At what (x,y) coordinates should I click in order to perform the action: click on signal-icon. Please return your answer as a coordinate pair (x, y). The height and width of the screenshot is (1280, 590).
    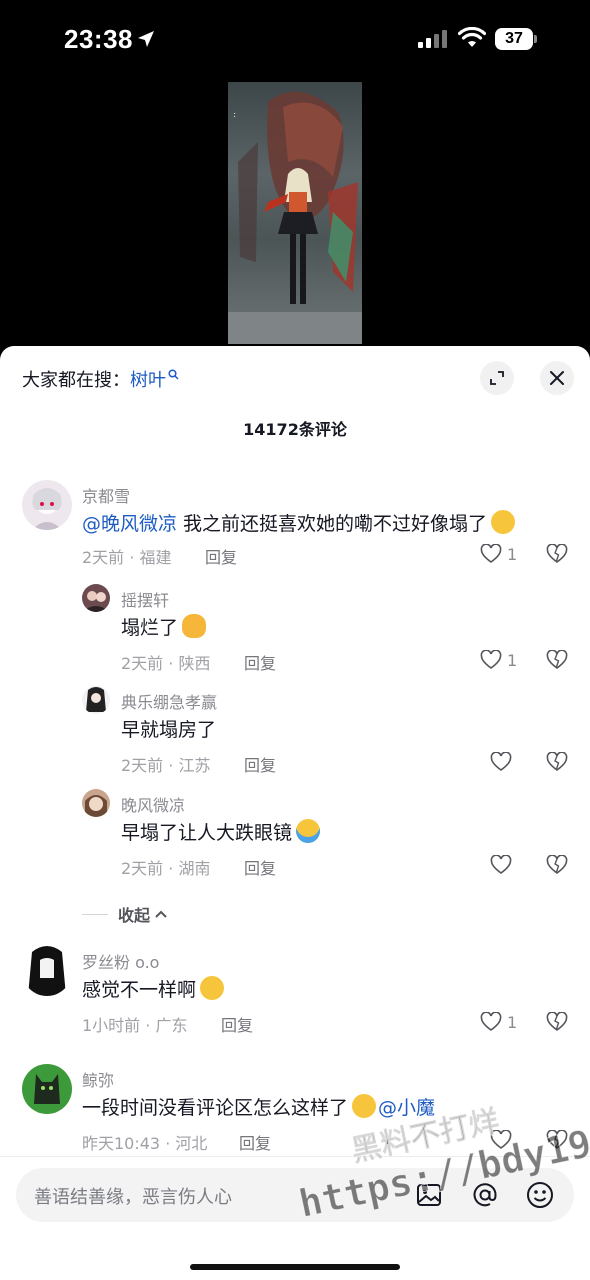
    Looking at the image, I should click on (432, 39).